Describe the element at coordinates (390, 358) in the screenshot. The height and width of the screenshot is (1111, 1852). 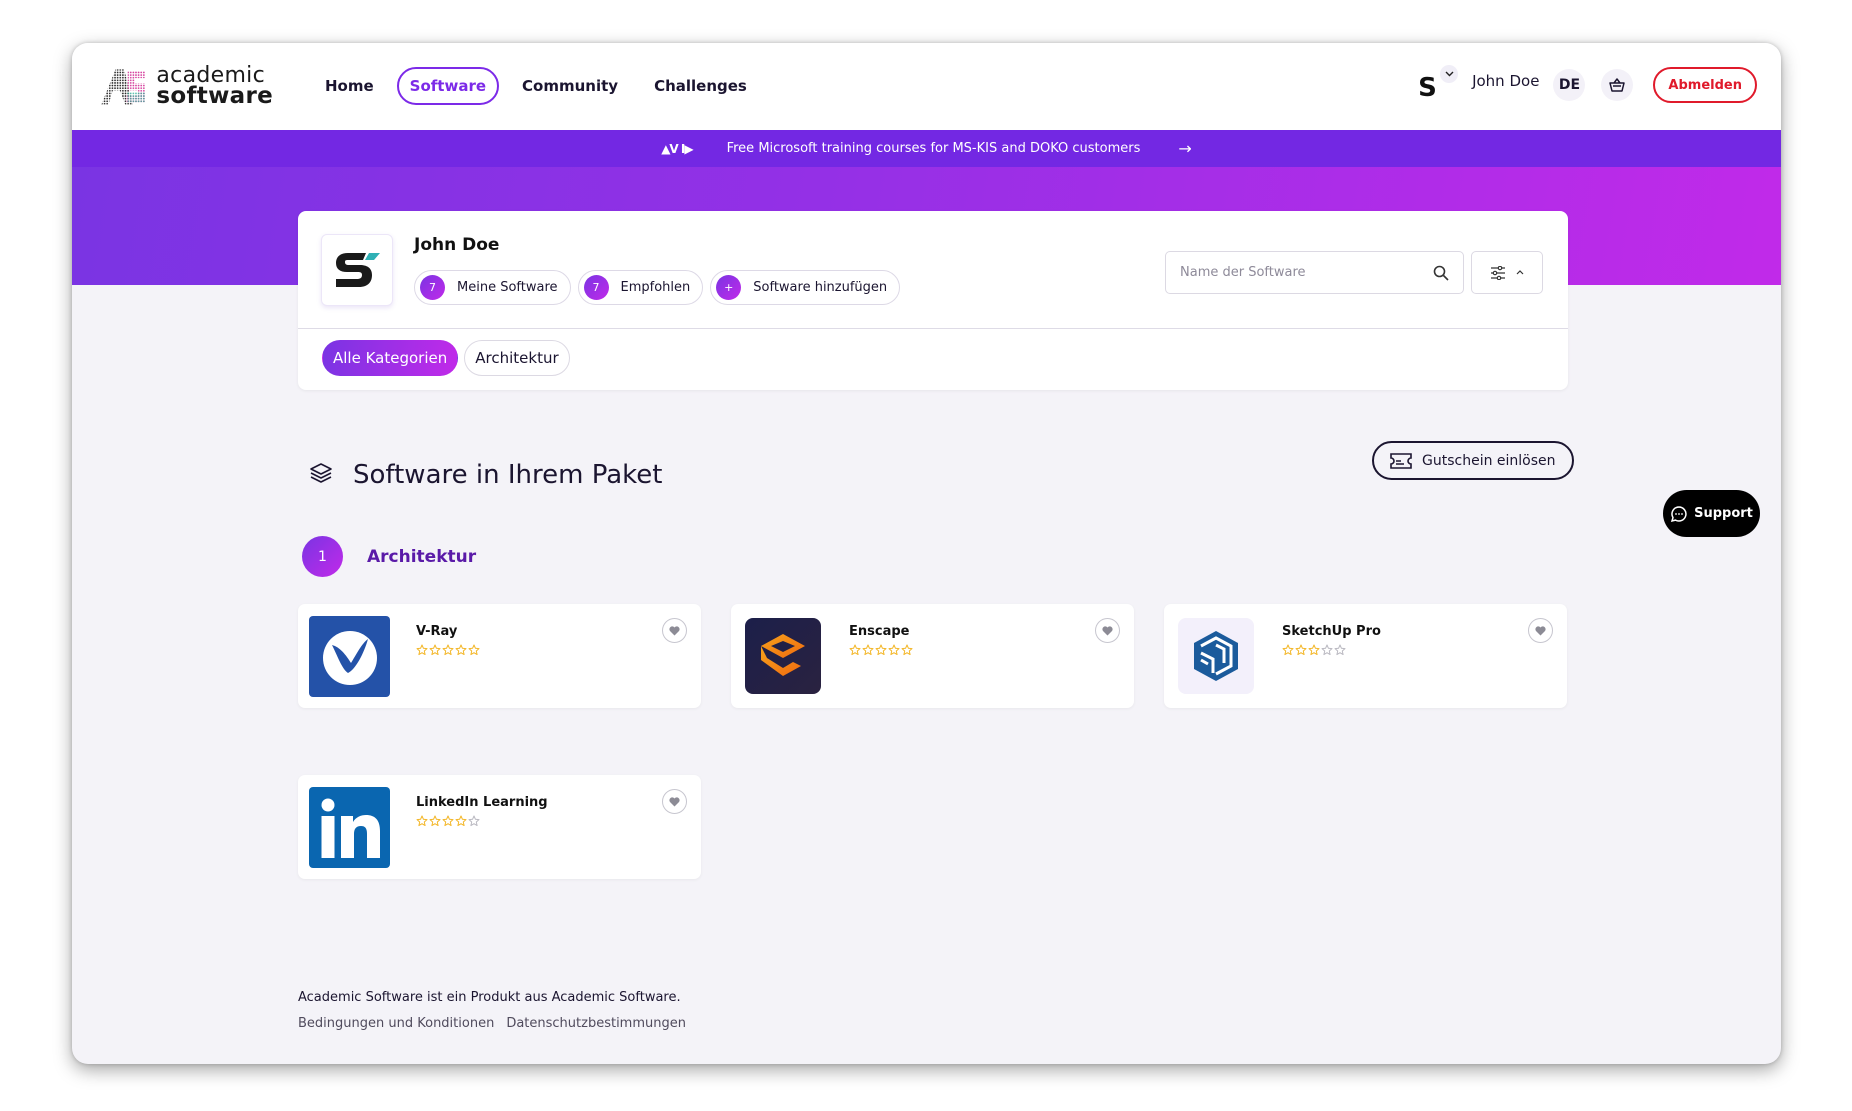
I see `category-all: Alle Kategorien` at that location.